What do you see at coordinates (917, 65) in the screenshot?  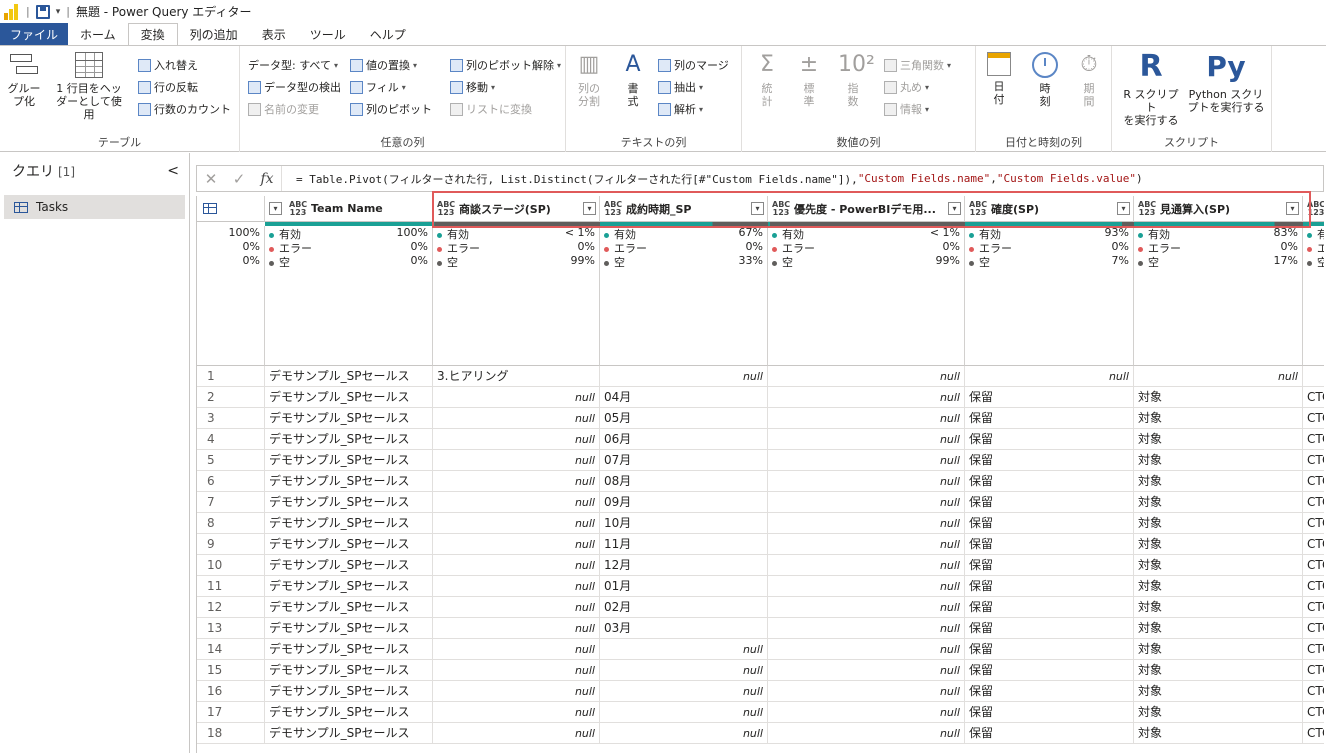 I see `trig-button: 三角関数 ▾` at bounding box center [917, 65].